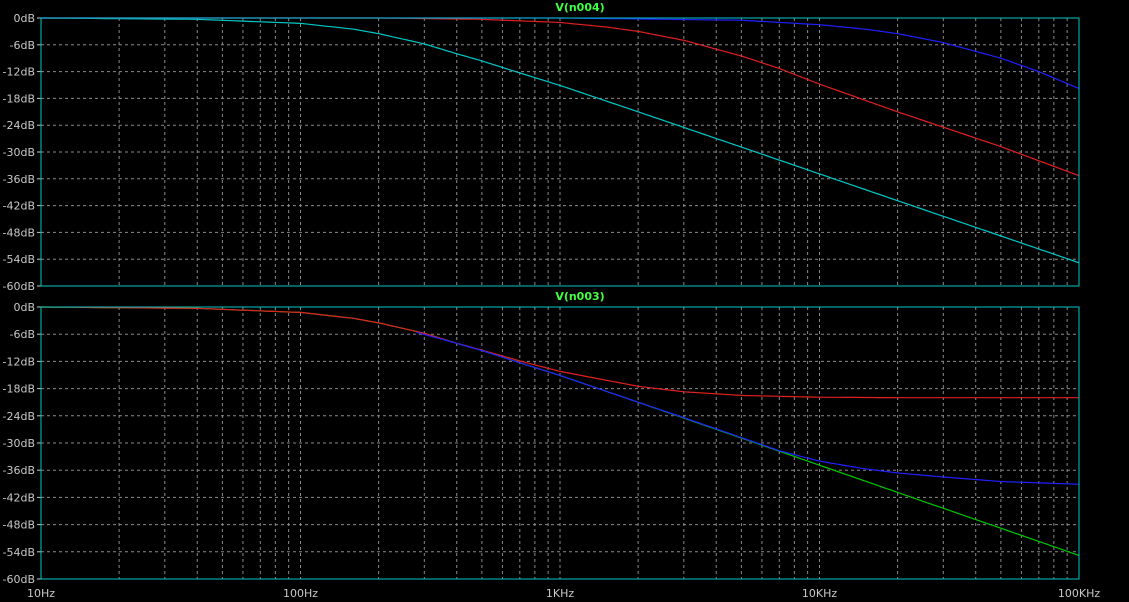 The image size is (1129, 602). Describe the element at coordinates (819, 593) in the screenshot. I see `x-tick-label: 10KHz` at that location.